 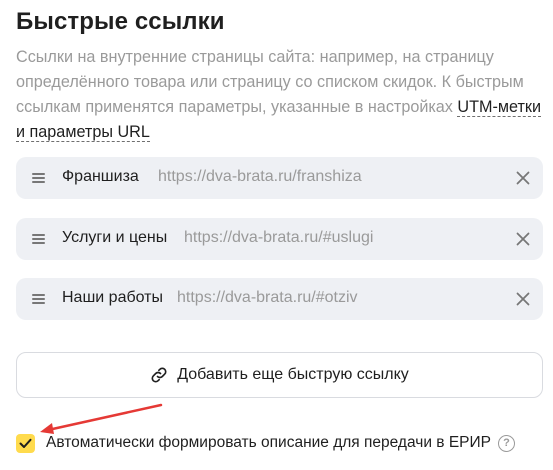 What do you see at coordinates (260, 176) in the screenshot?
I see `quick-link-url: https://dva-brata.ru/franshiza` at bounding box center [260, 176].